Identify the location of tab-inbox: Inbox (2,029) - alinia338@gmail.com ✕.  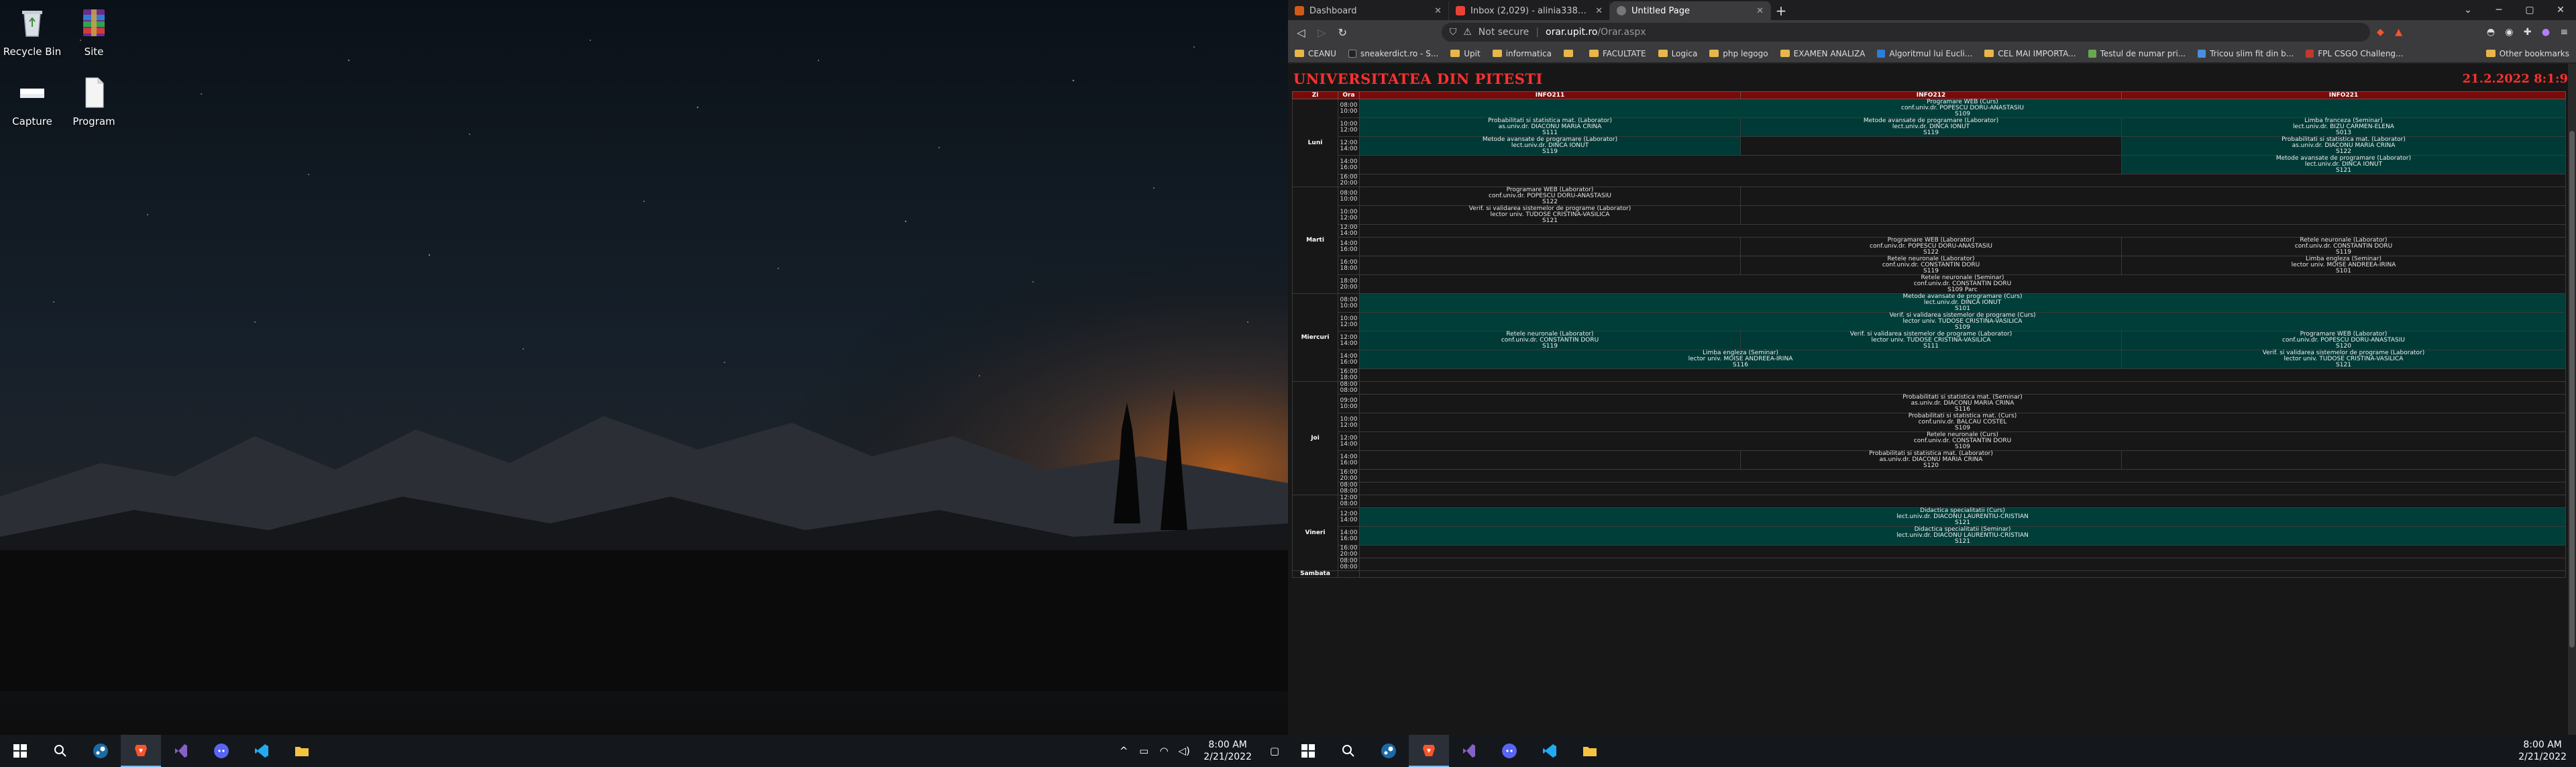
(1529, 10).